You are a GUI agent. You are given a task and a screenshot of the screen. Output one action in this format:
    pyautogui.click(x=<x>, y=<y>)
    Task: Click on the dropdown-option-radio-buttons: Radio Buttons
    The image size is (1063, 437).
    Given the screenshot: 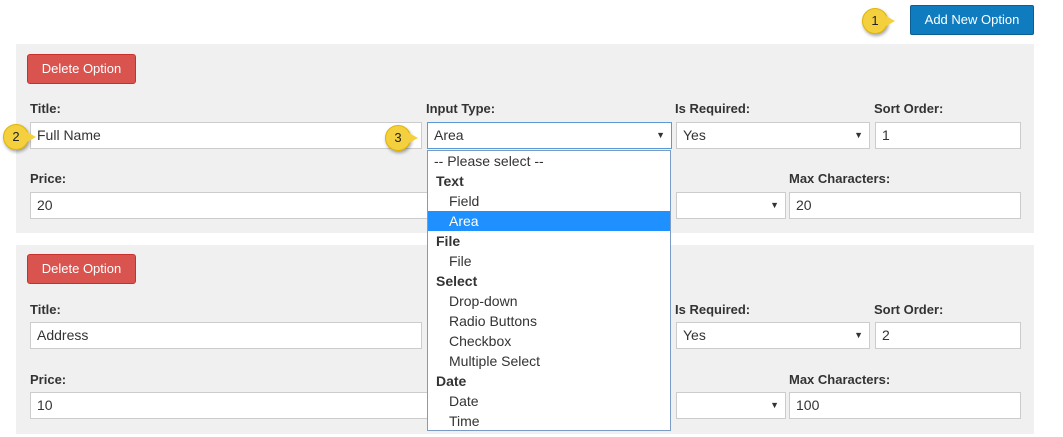 What is the action you would take?
    pyautogui.click(x=549, y=321)
    